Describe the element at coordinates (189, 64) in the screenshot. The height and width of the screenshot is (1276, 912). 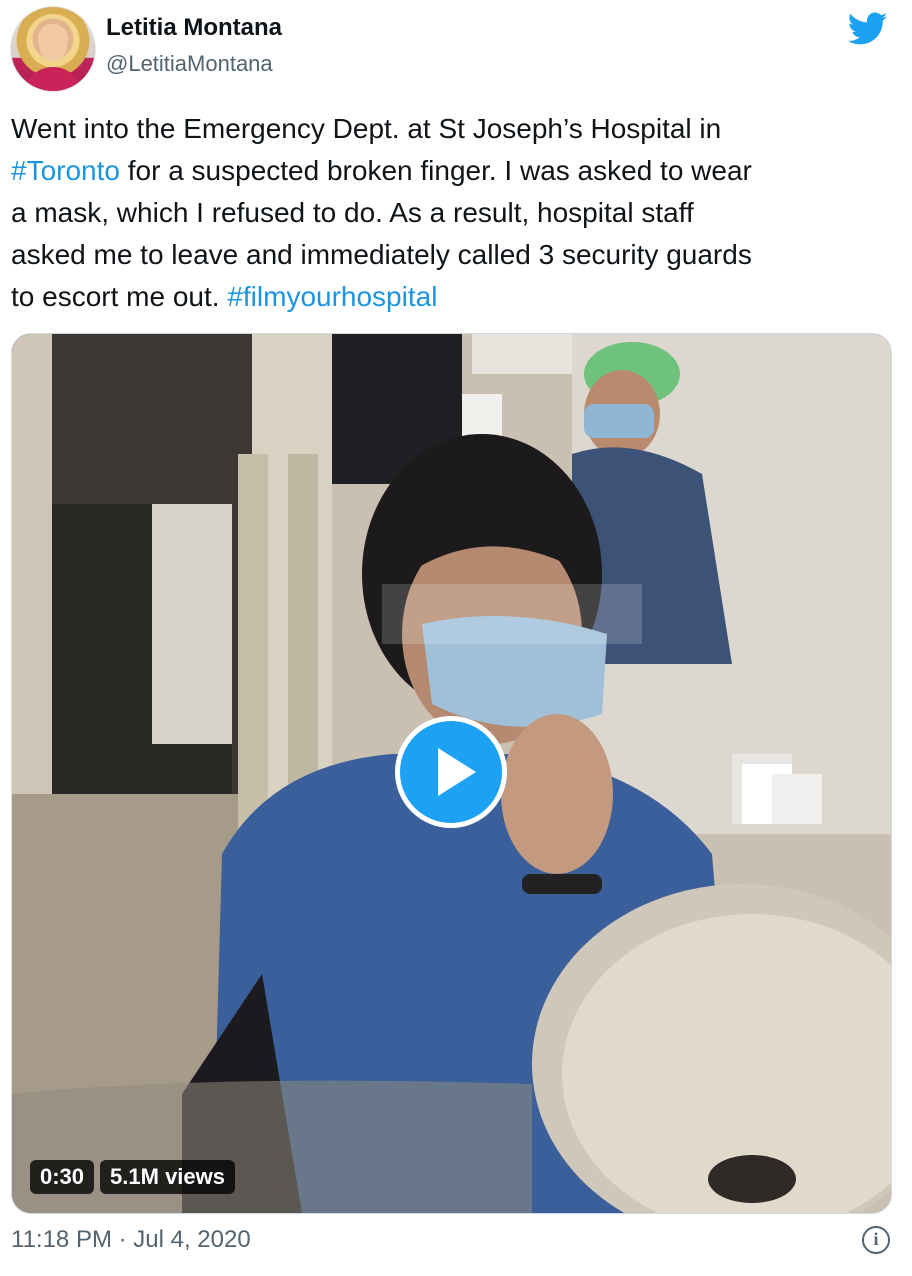
I see `author-handle: @LetitiaMontana` at that location.